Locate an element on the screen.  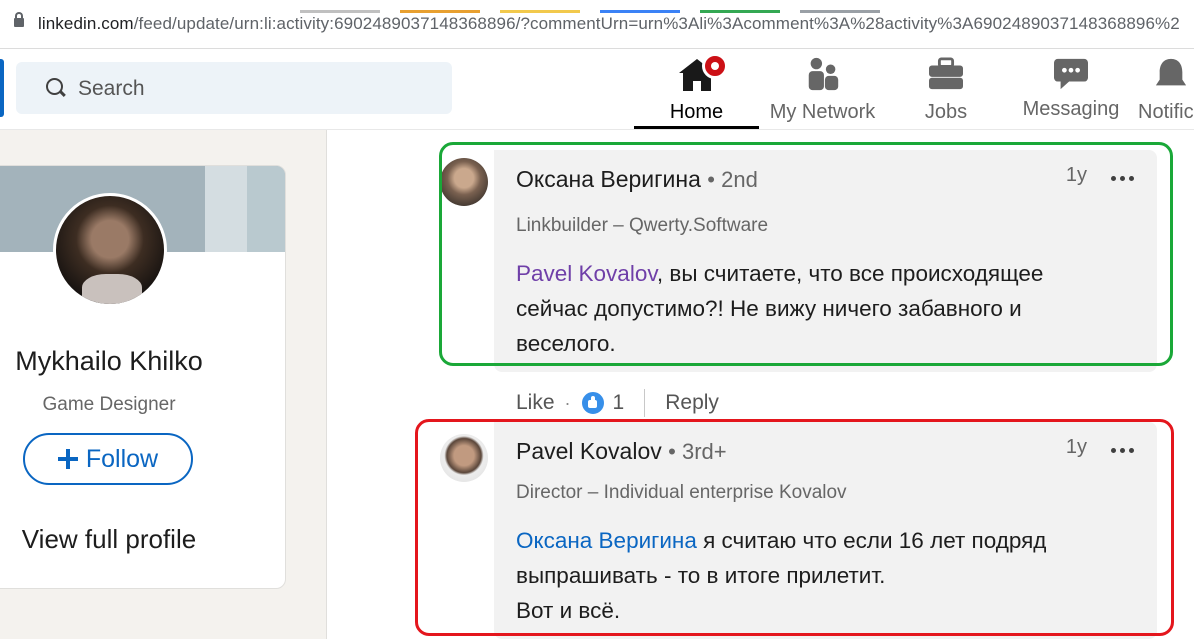
nav-my-network: My Network is located at coordinates (822, 89).